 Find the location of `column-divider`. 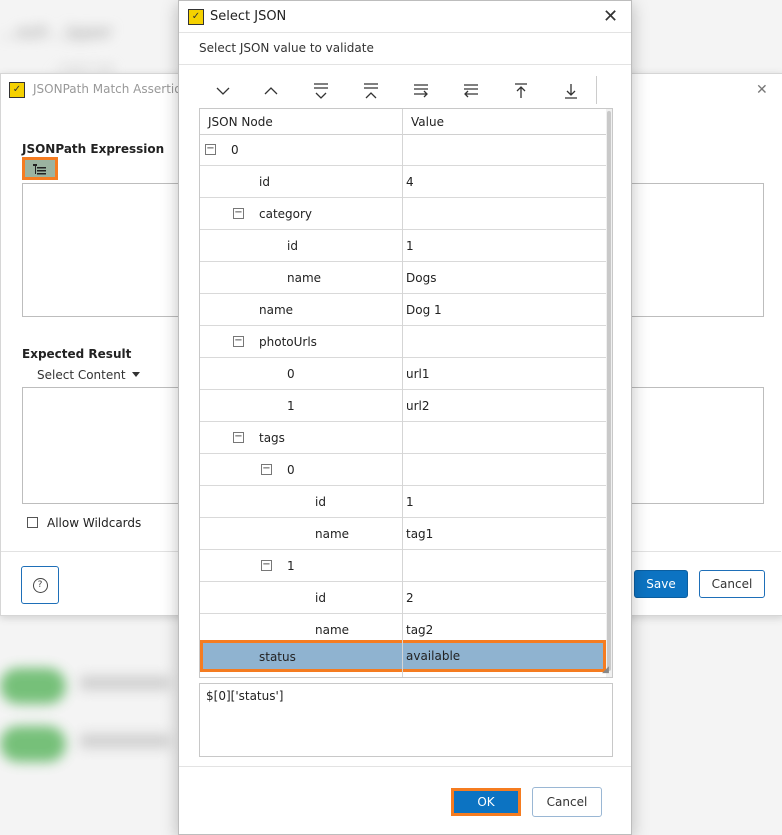

column-divider is located at coordinates (402, 393).